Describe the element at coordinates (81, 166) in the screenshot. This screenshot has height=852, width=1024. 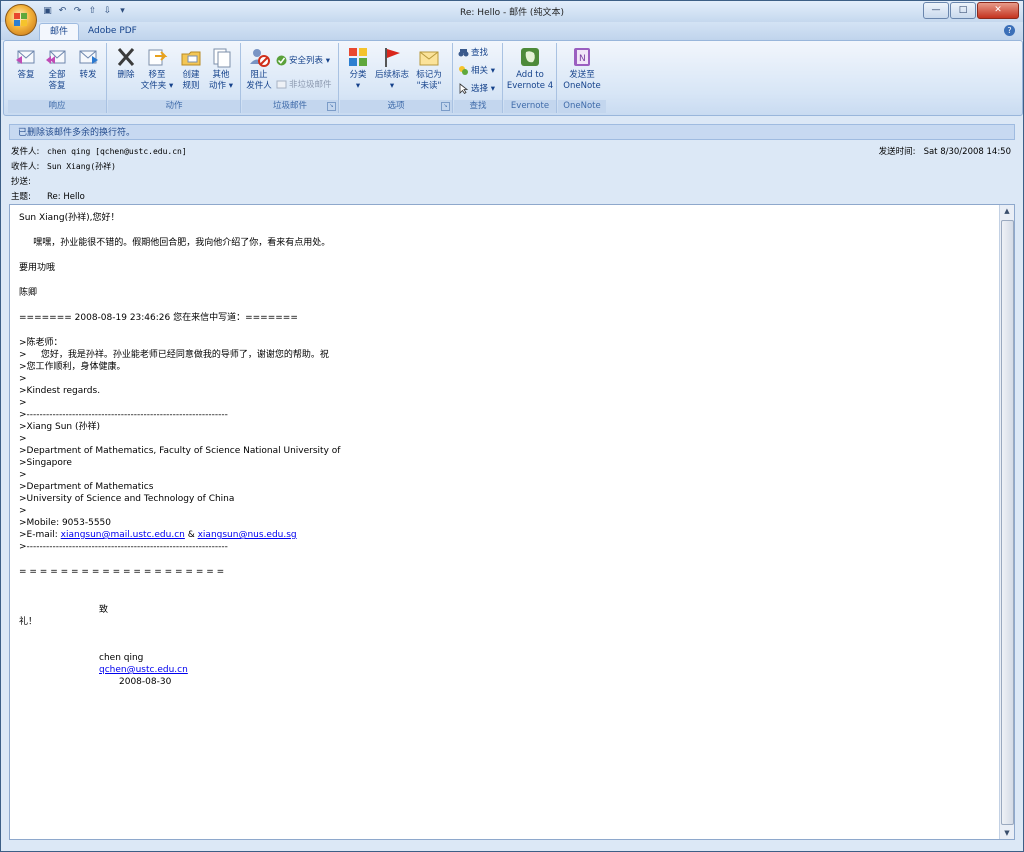
I see `to-value: Sun Xiang(孙祥)` at that location.